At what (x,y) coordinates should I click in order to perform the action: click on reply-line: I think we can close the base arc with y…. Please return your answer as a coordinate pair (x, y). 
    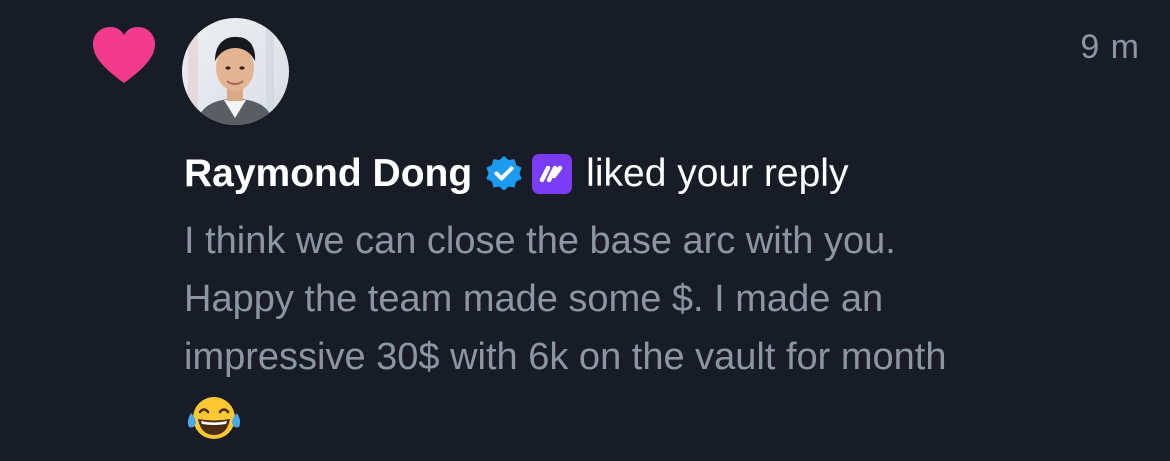
    Looking at the image, I should click on (540, 241).